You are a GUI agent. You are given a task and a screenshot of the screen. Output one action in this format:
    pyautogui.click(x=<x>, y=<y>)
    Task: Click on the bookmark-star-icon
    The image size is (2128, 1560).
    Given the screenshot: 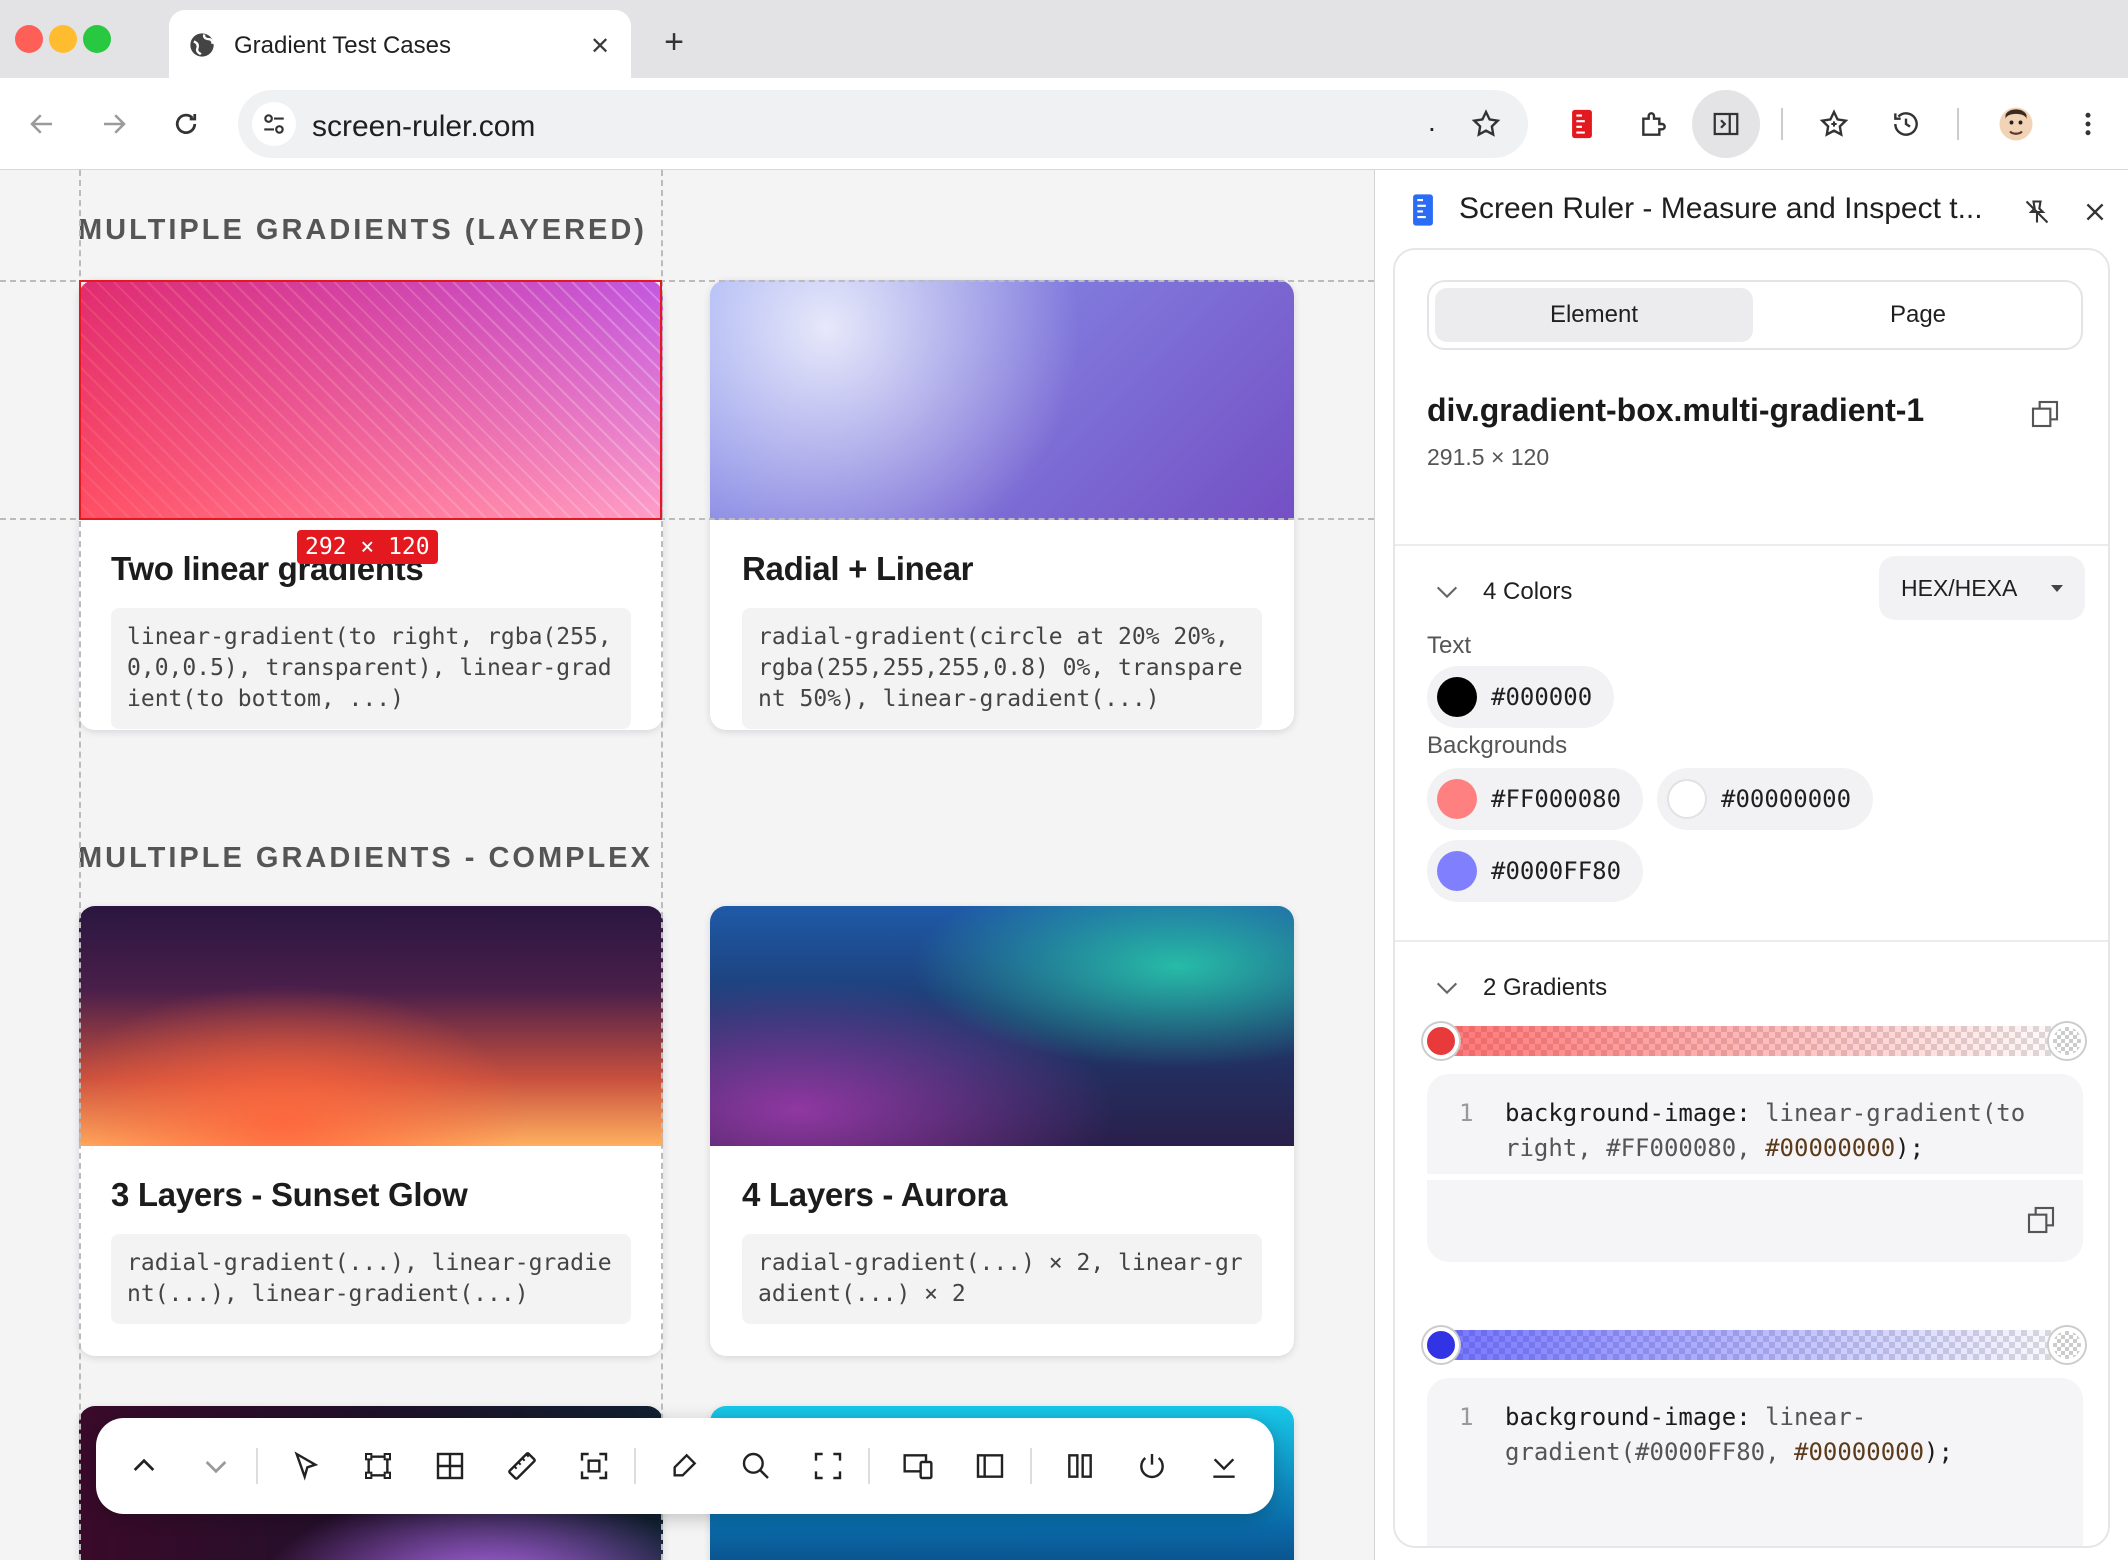 What is the action you would take?
    pyautogui.click(x=1486, y=124)
    